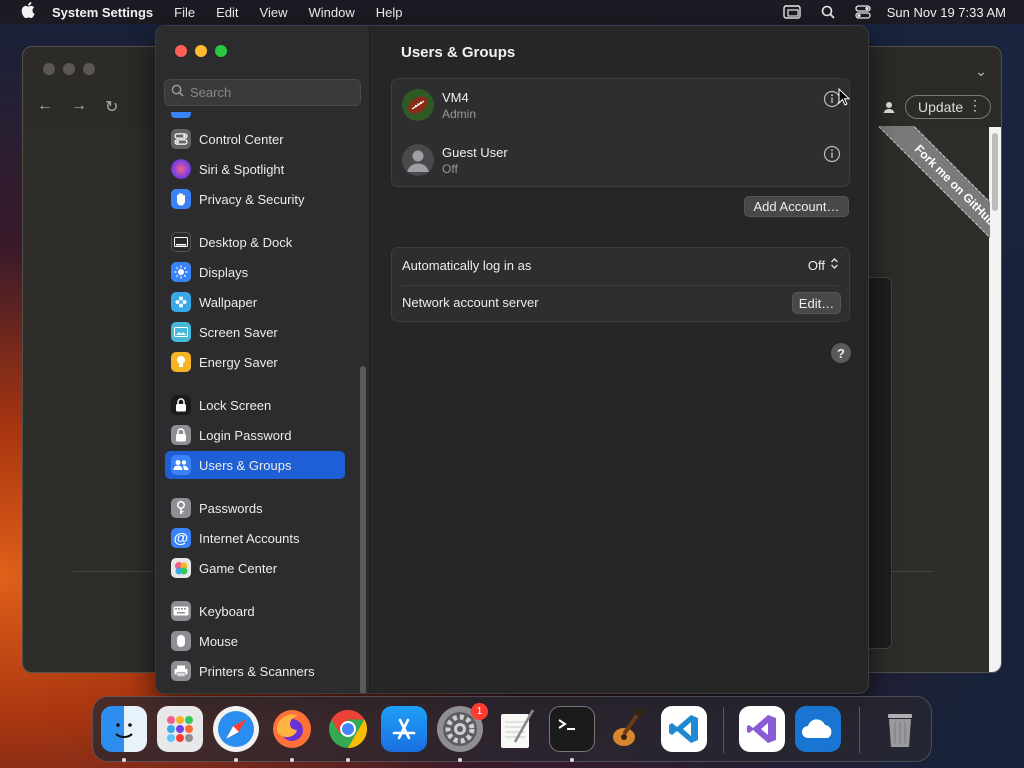 This screenshot has width=1024, height=768. What do you see at coordinates (255, 362) in the screenshot?
I see `sidebar-item-energy-saver: Energy Saver` at bounding box center [255, 362].